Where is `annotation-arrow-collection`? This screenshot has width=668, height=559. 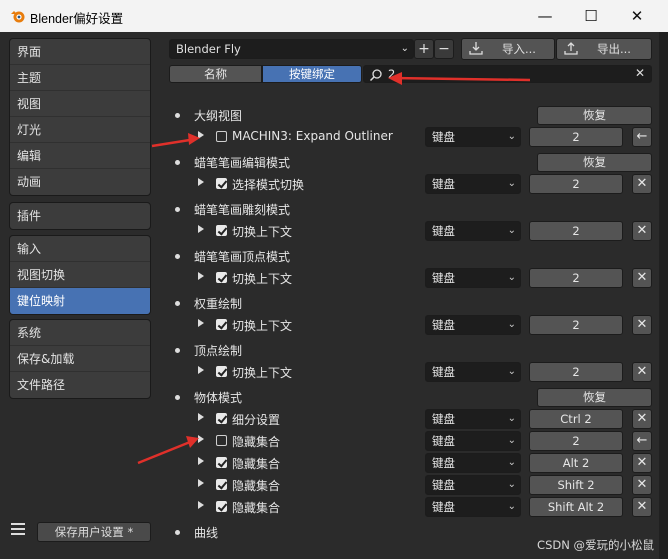 annotation-arrow-collection is located at coordinates (166, 451).